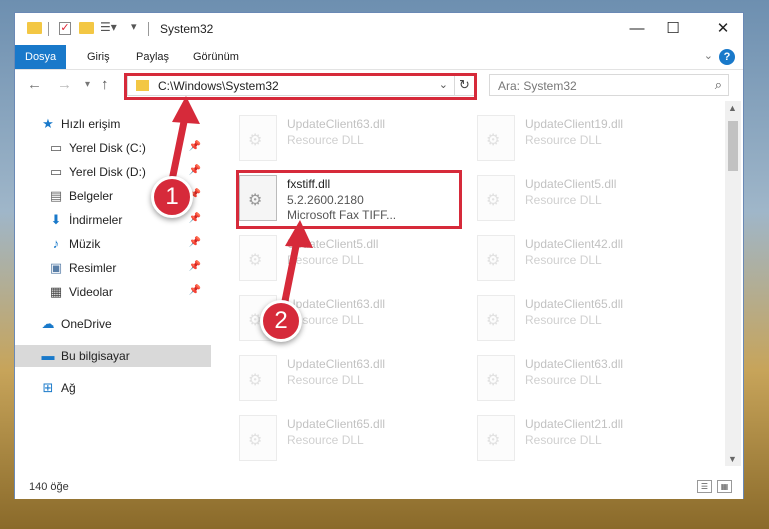 This screenshot has height=529, width=769. I want to click on customize-quick-access-icon: ☰▾, so click(108, 27).